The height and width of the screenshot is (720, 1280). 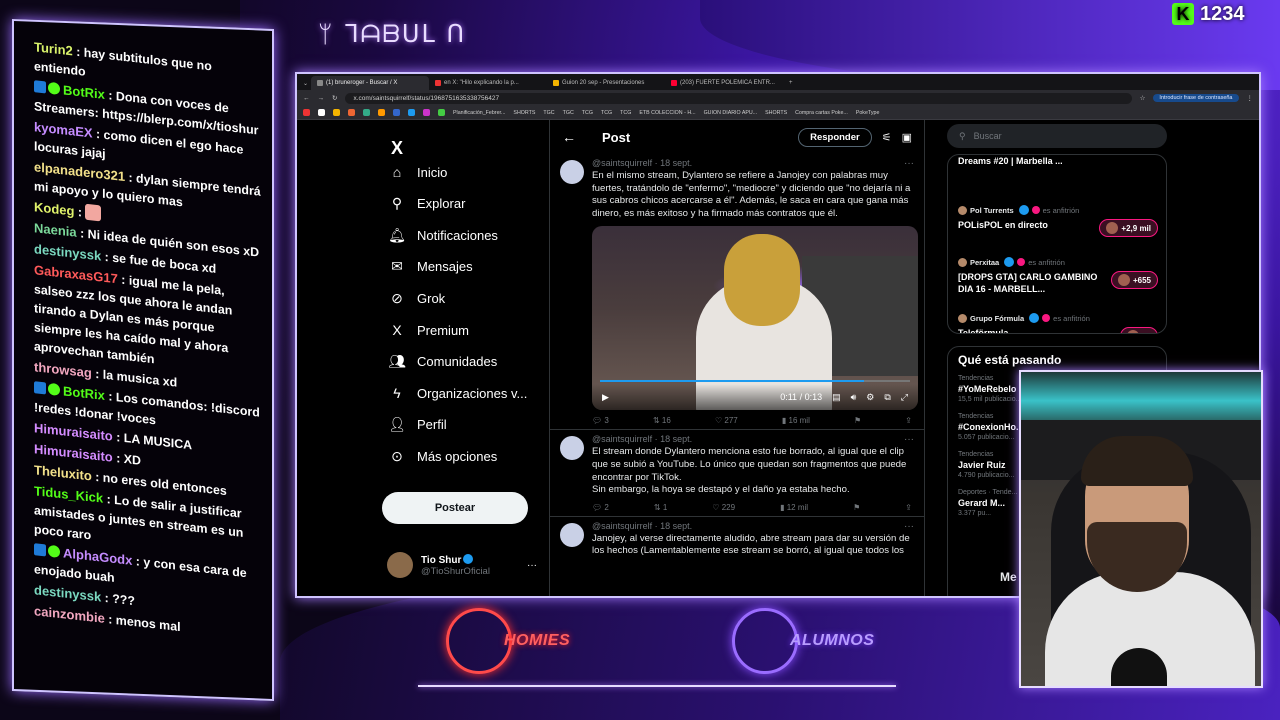 I want to click on nav-item-4: ⊘ Grok, so click(x=417, y=298).